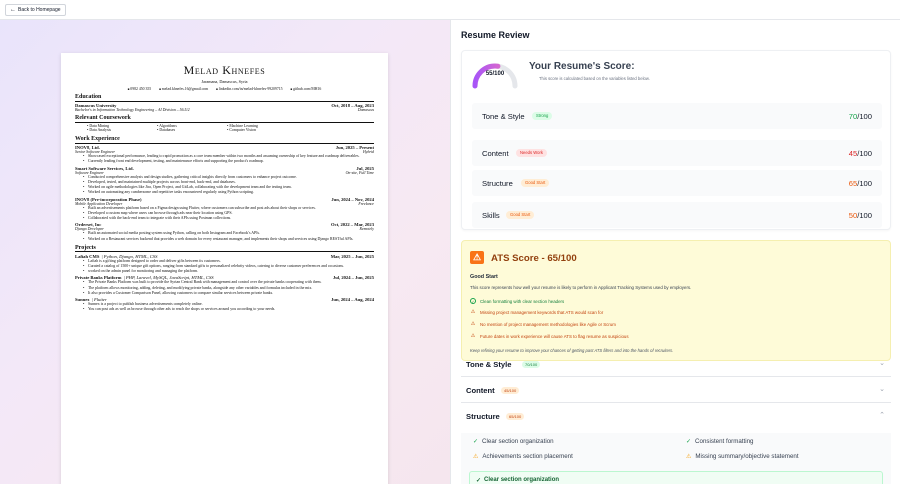  Describe the element at coordinates (122, 130) in the screenshot. I see `course-item: Data Analysis` at that location.